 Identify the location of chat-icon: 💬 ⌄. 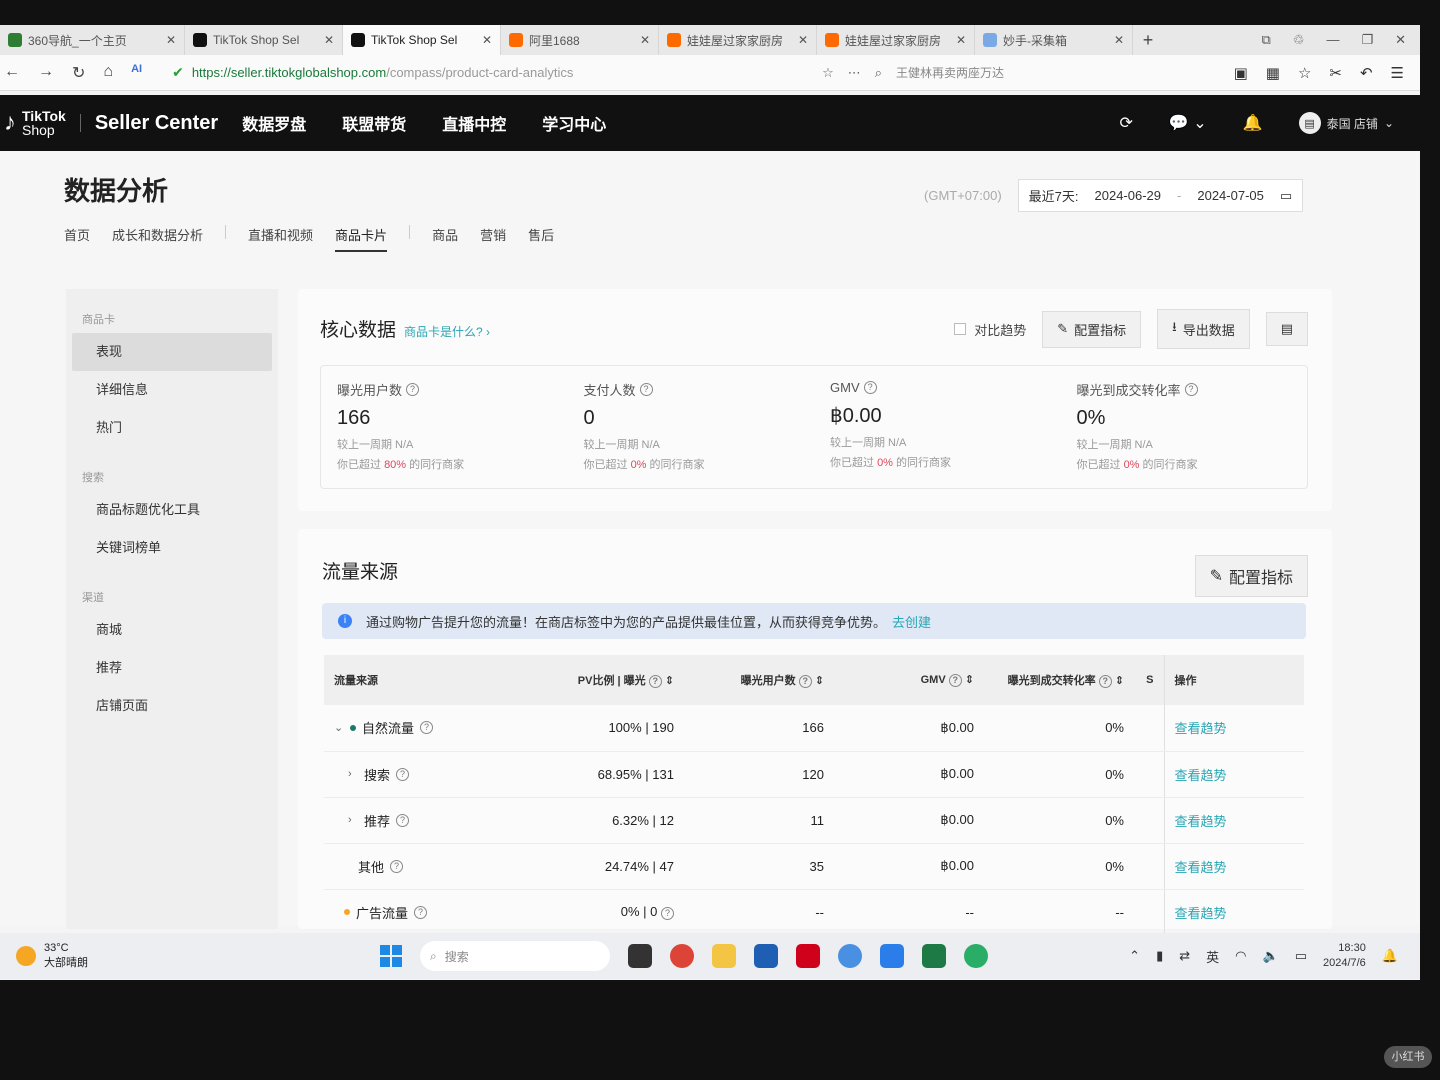
(1188, 123).